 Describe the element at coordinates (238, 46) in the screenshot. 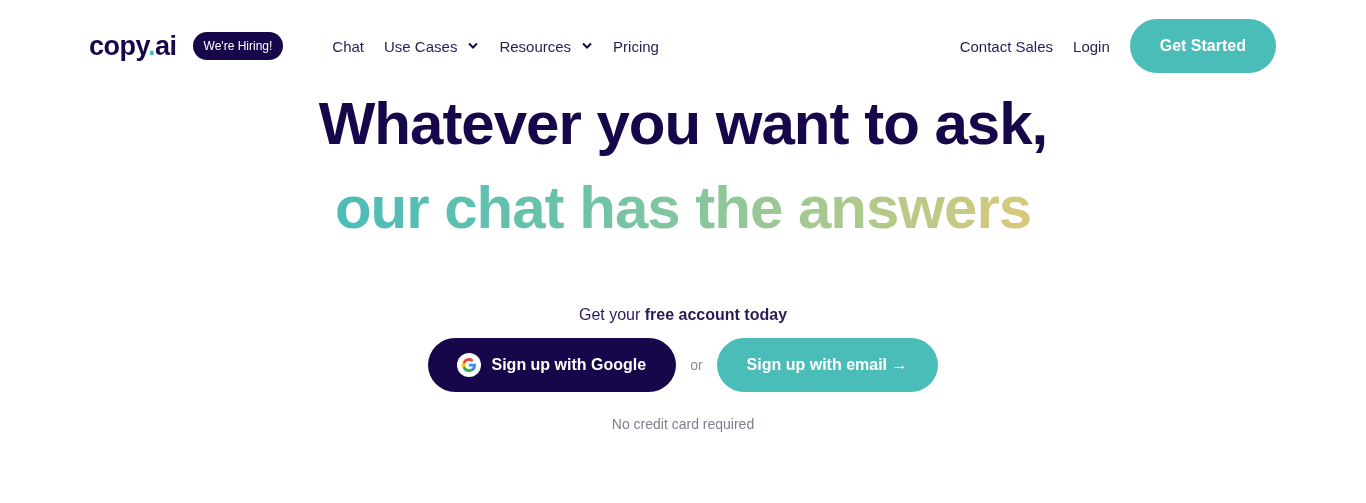

I see `hiring-badge: We're Hiring!` at that location.